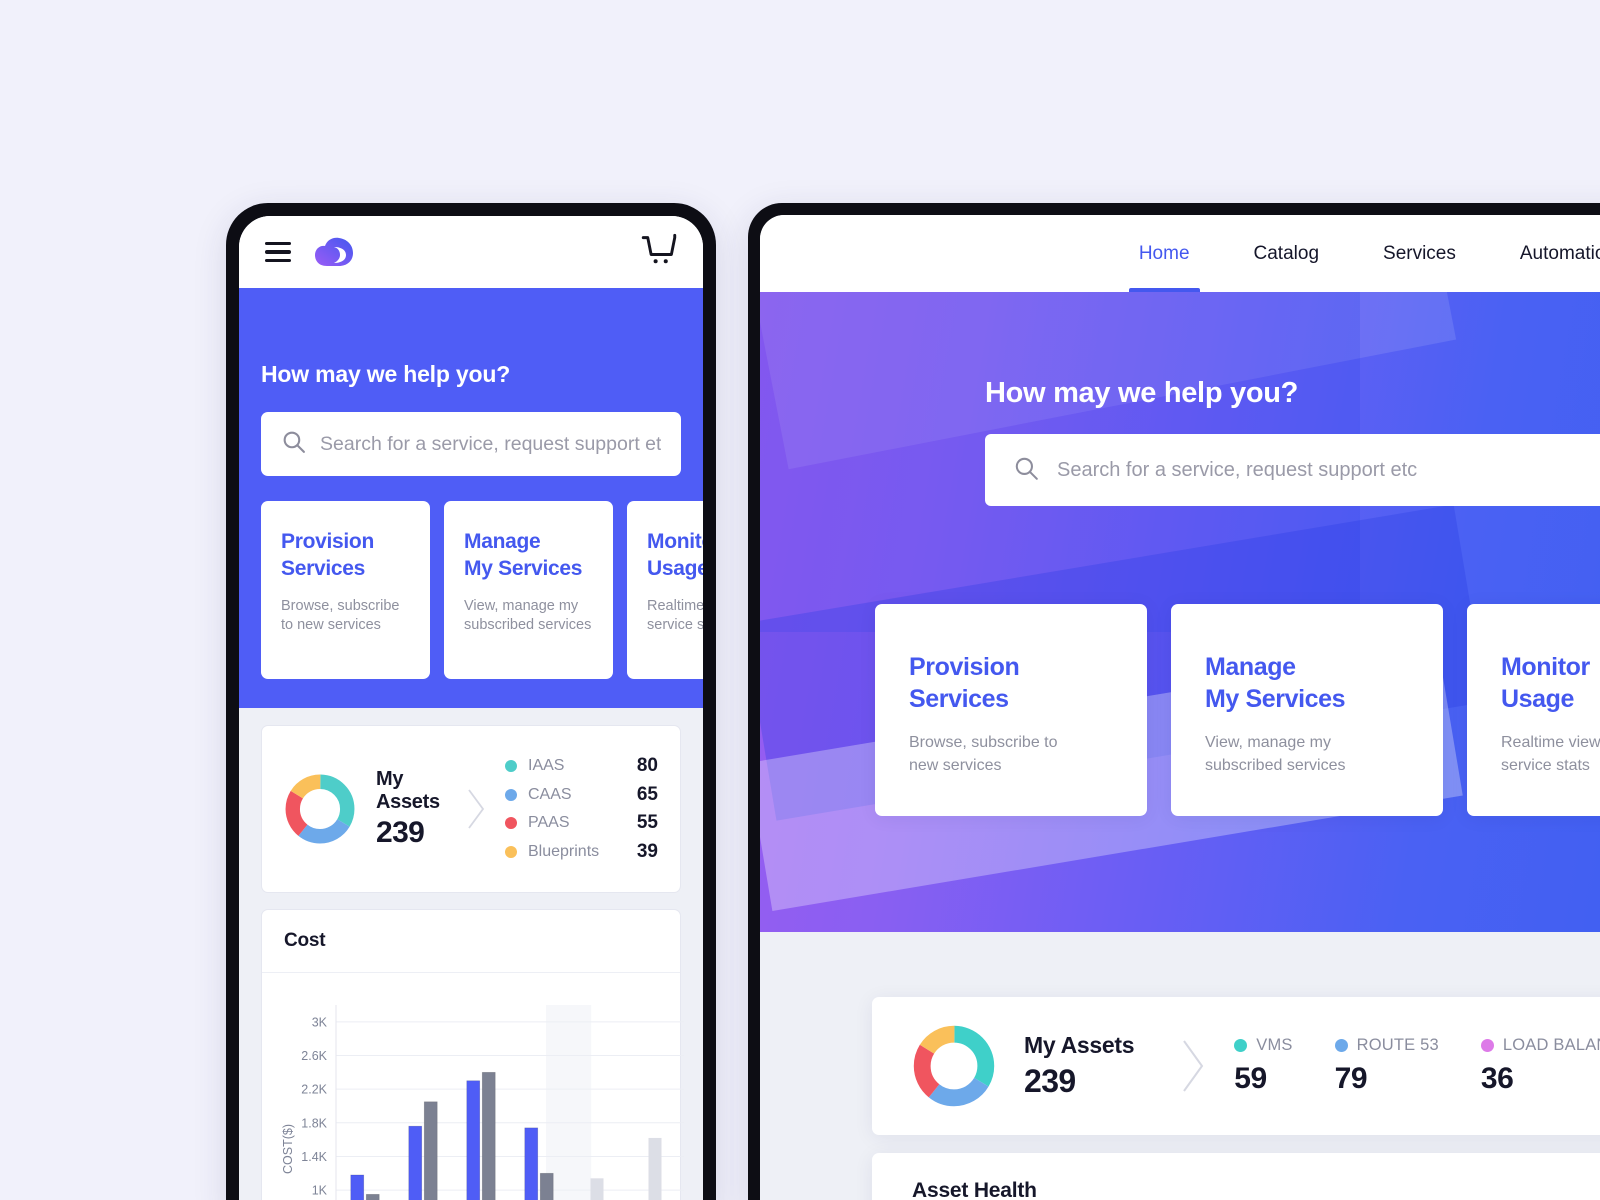 This screenshot has width=1600, height=1200. I want to click on mobile-search-box, so click(471, 444).